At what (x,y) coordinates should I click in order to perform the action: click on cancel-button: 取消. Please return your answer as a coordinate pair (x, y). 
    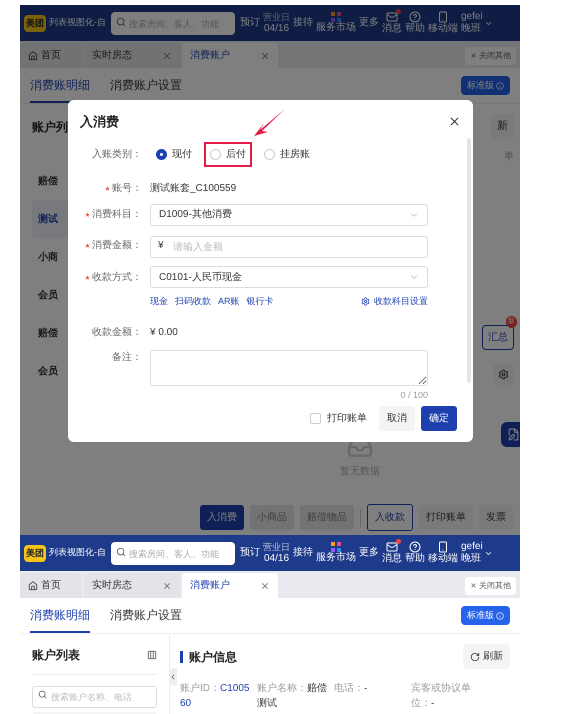
    Looking at the image, I should click on (397, 418).